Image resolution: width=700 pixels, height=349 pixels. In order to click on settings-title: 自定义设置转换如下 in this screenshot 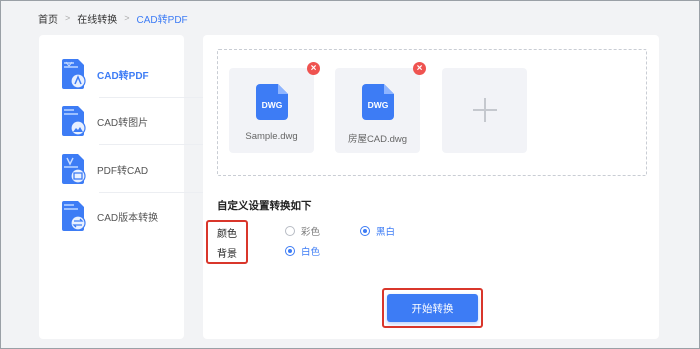, I will do `click(264, 206)`.